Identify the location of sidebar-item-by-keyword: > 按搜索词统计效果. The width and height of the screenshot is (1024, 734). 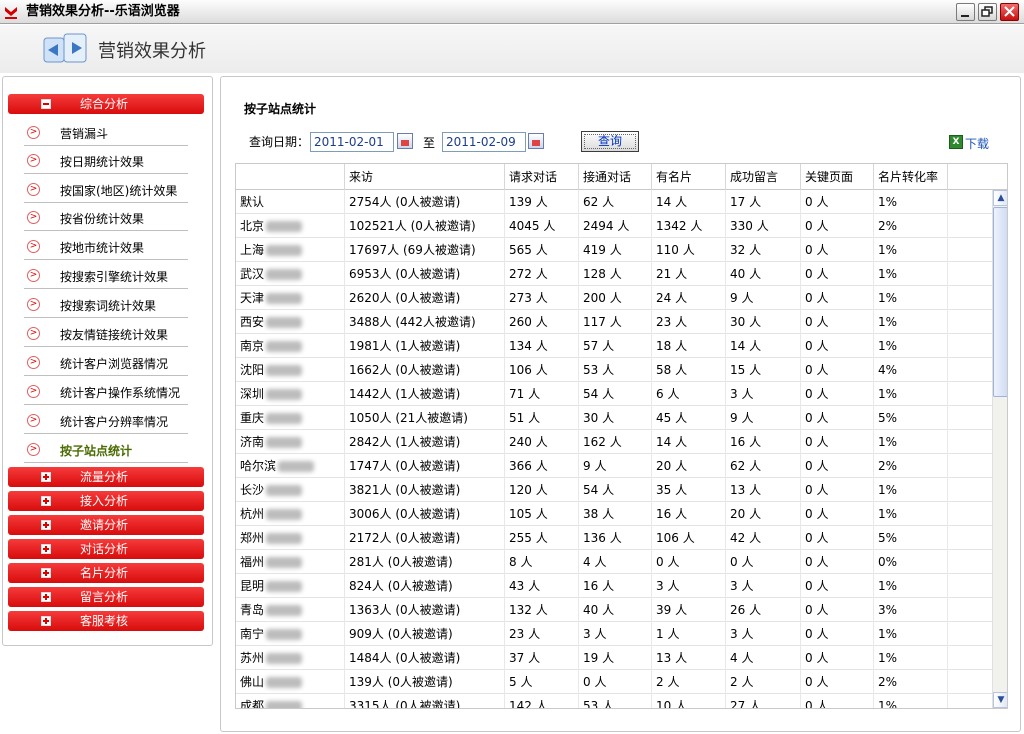
(106, 304).